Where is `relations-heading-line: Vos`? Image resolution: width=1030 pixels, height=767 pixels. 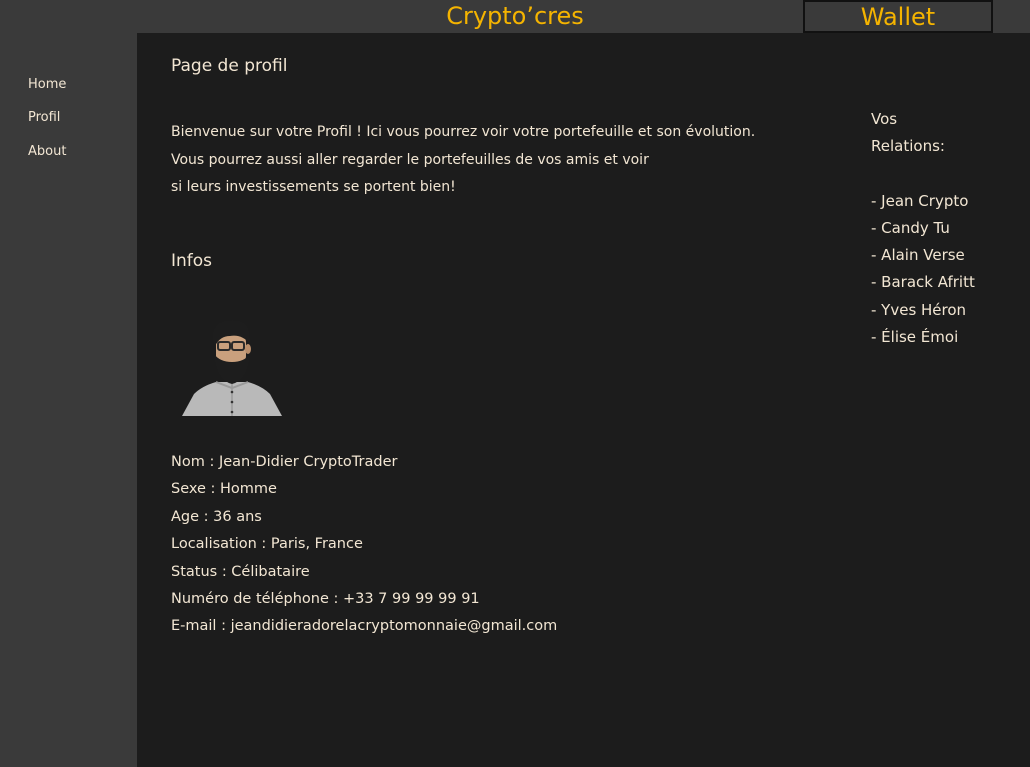 relations-heading-line: Vos is located at coordinates (884, 119).